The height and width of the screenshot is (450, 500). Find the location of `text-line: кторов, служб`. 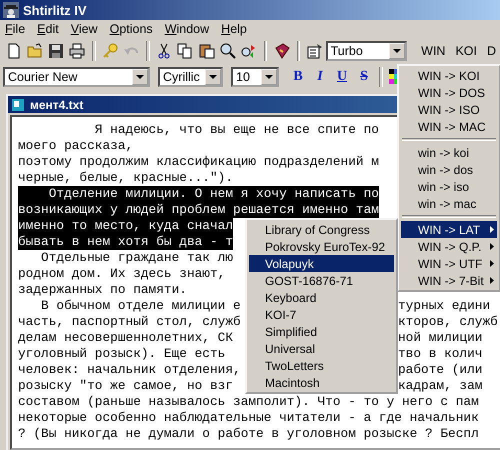

text-line: кторов, служб is located at coordinates (448, 322).